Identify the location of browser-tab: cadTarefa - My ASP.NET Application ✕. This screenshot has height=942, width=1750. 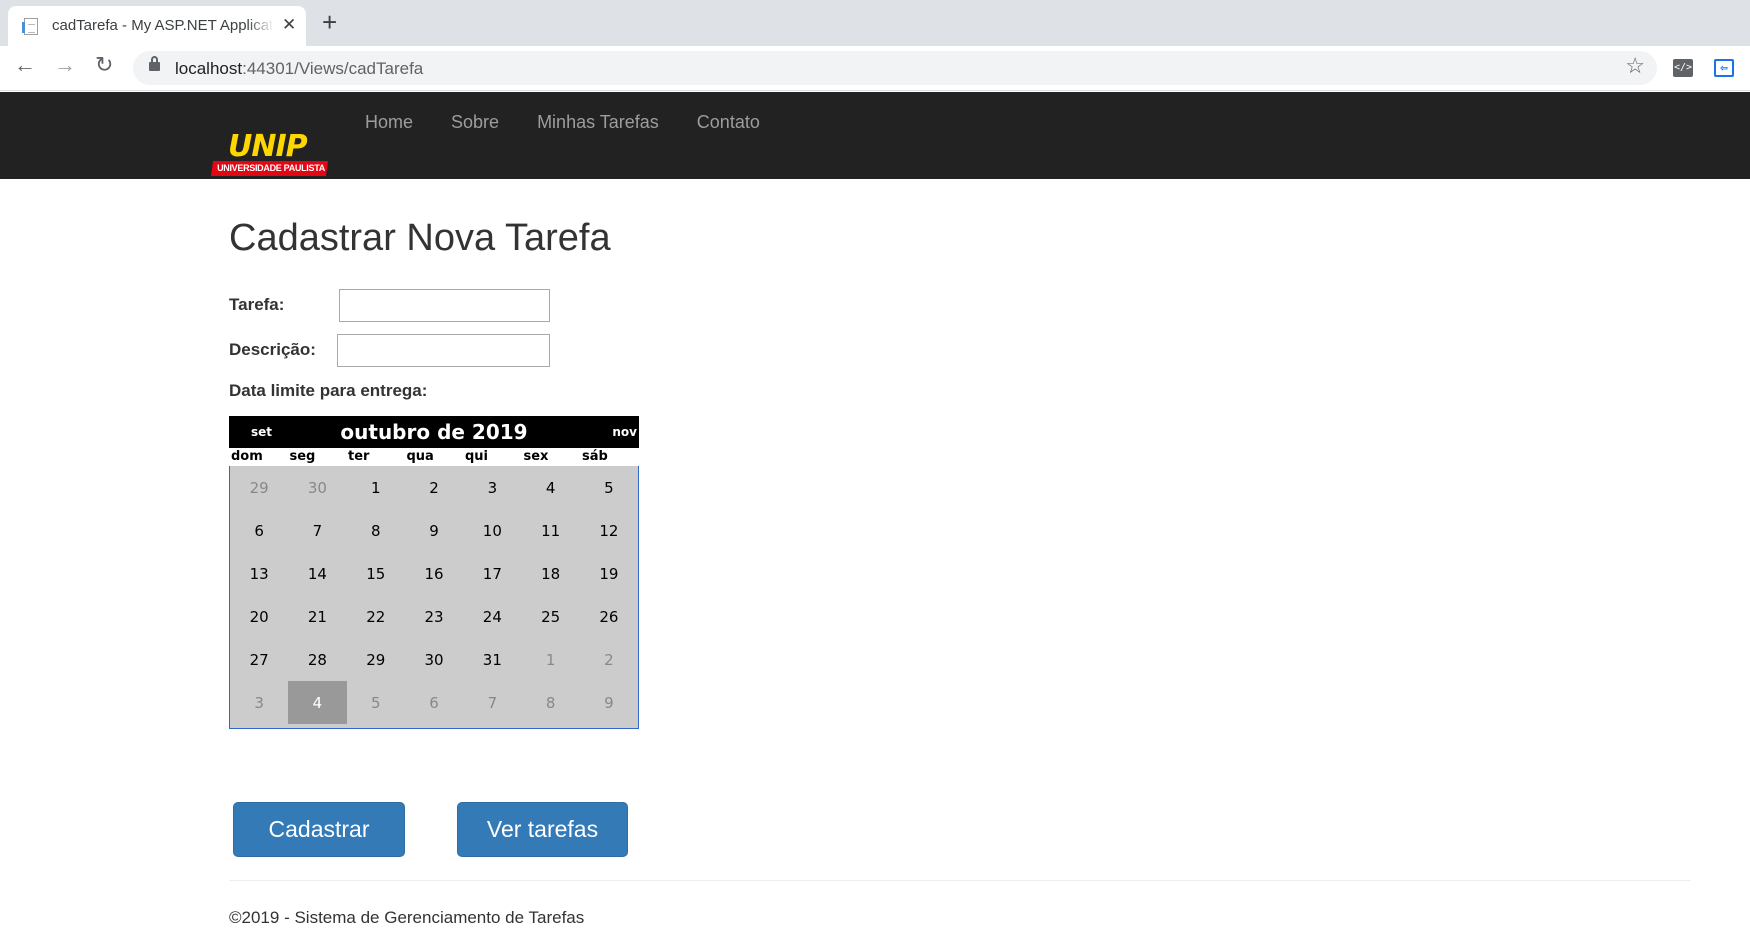
(157, 26).